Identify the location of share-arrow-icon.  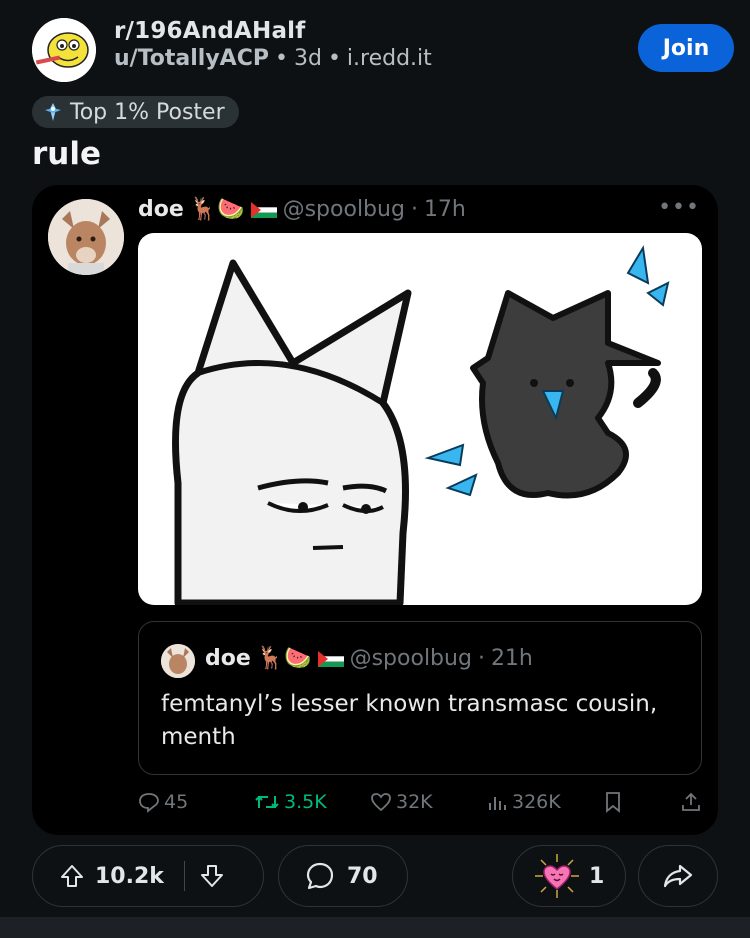
(678, 876).